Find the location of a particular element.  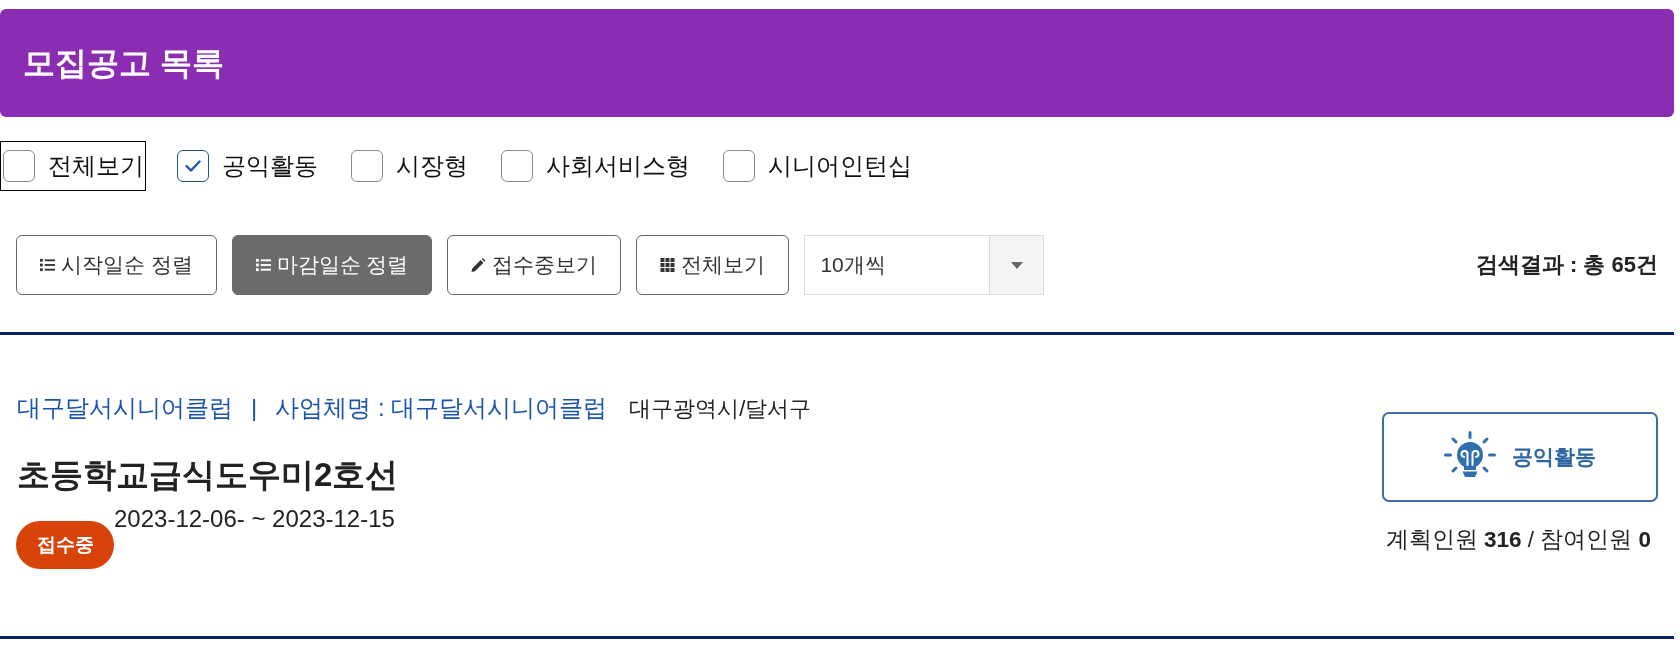

checkbox-label: 전체보기 is located at coordinates (96, 166).